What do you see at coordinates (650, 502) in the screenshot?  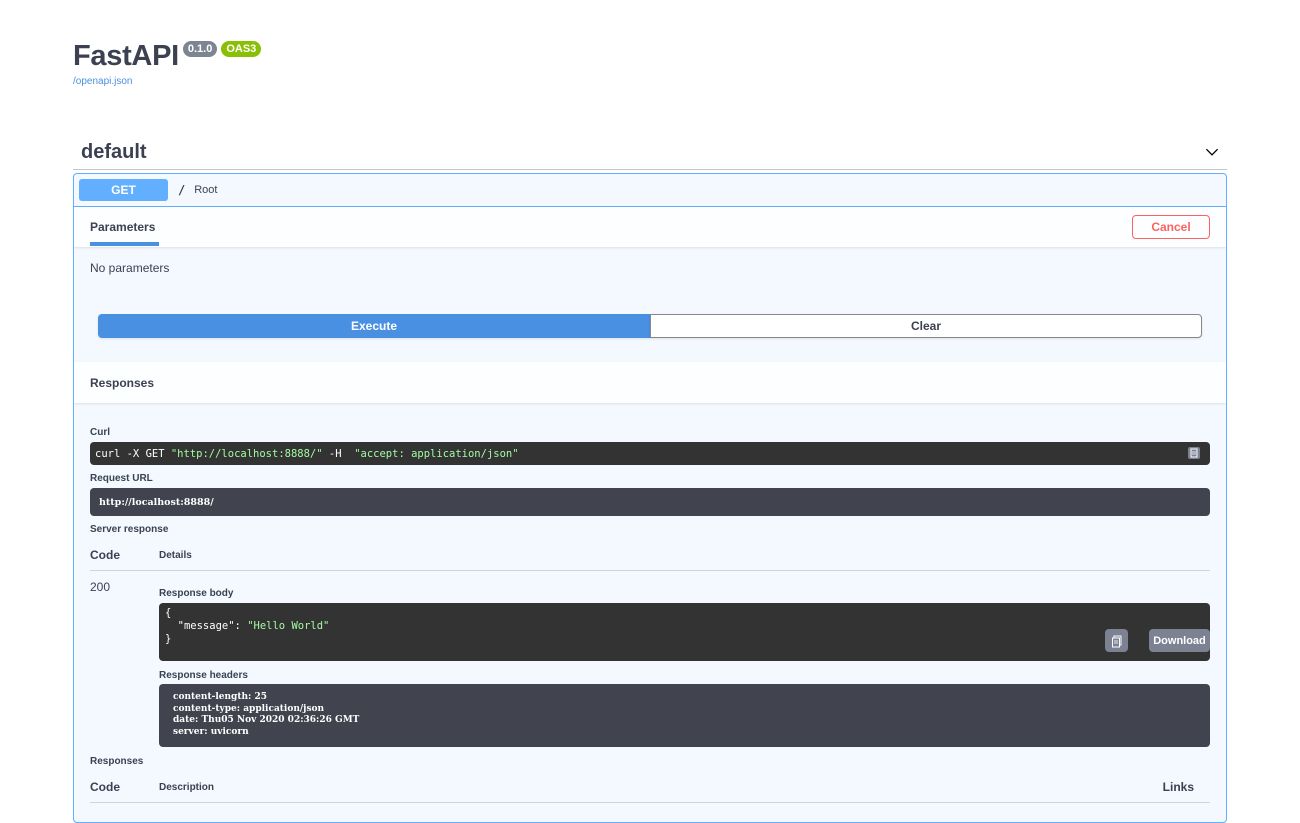 I see `request-url-value: http://localhost:8888/` at bounding box center [650, 502].